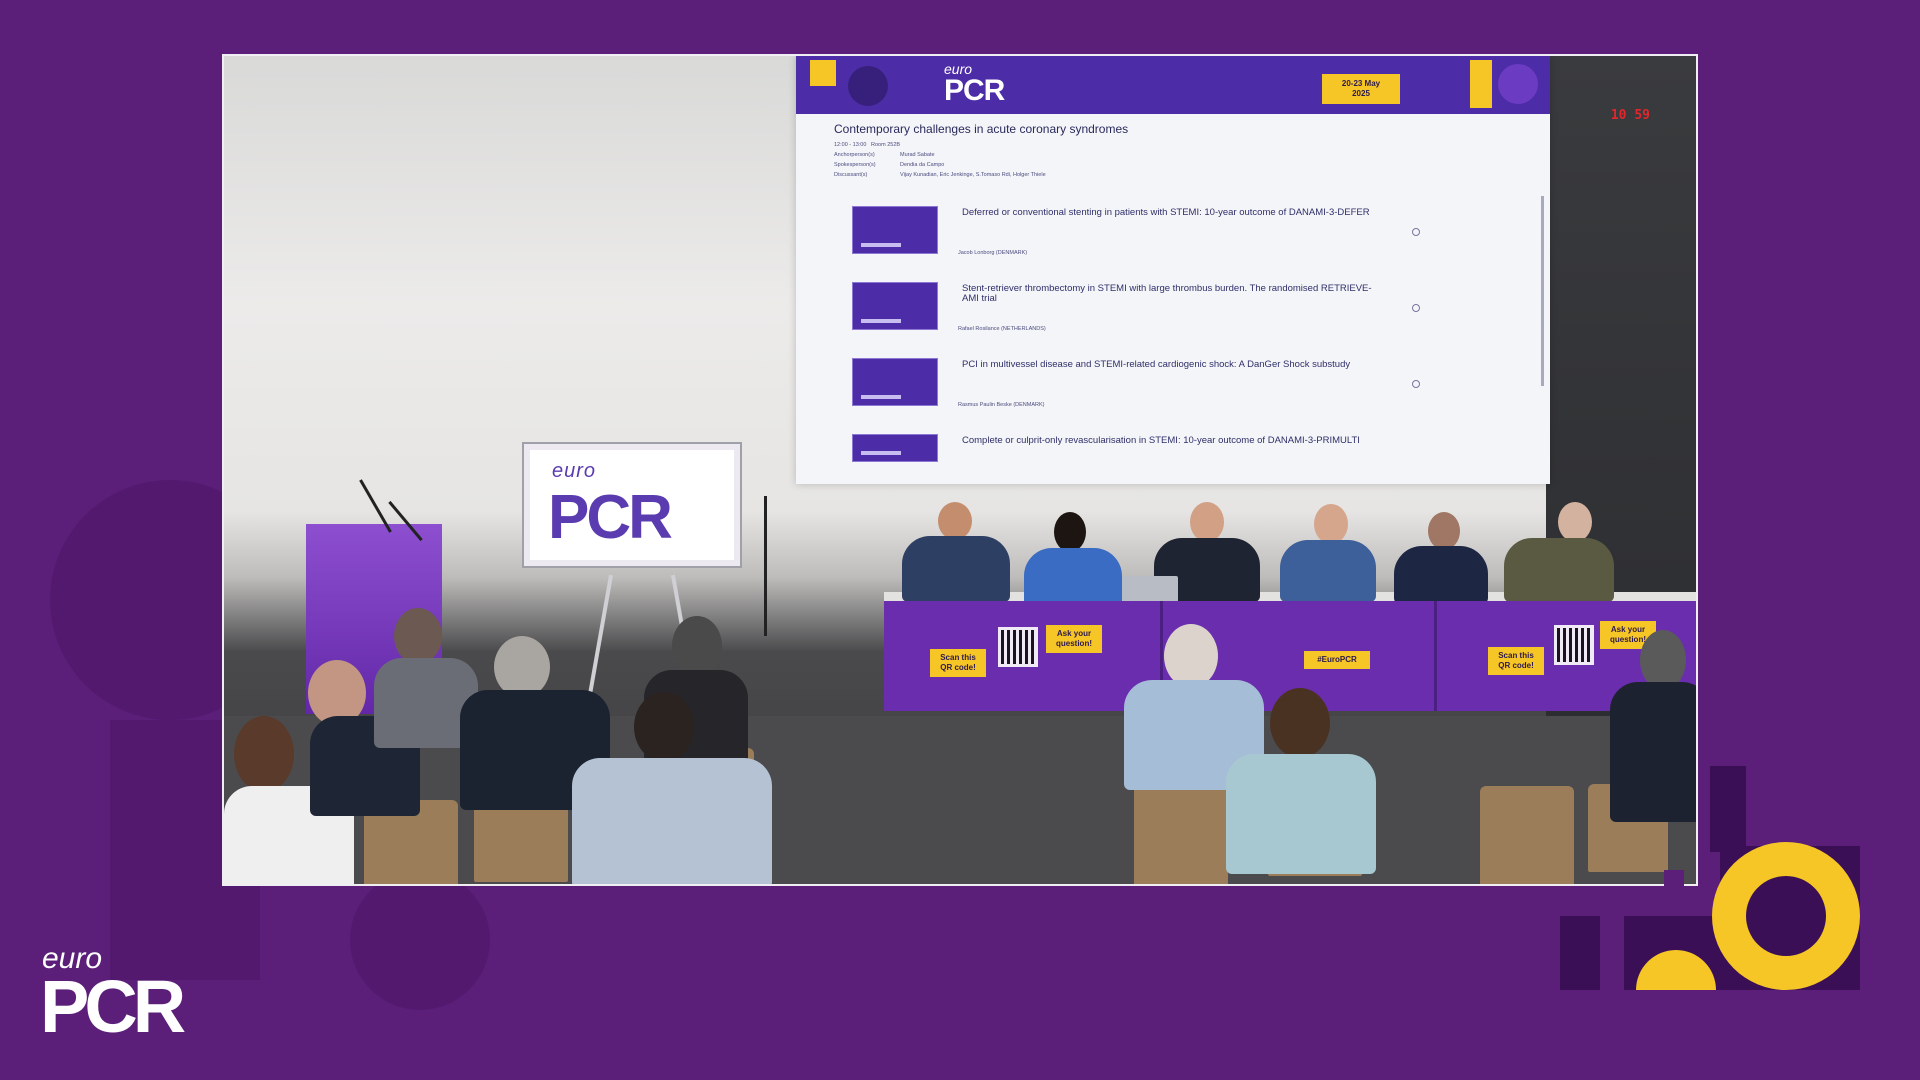 The width and height of the screenshot is (1920, 1080). What do you see at coordinates (765, 566) in the screenshot?
I see `microphone` at bounding box center [765, 566].